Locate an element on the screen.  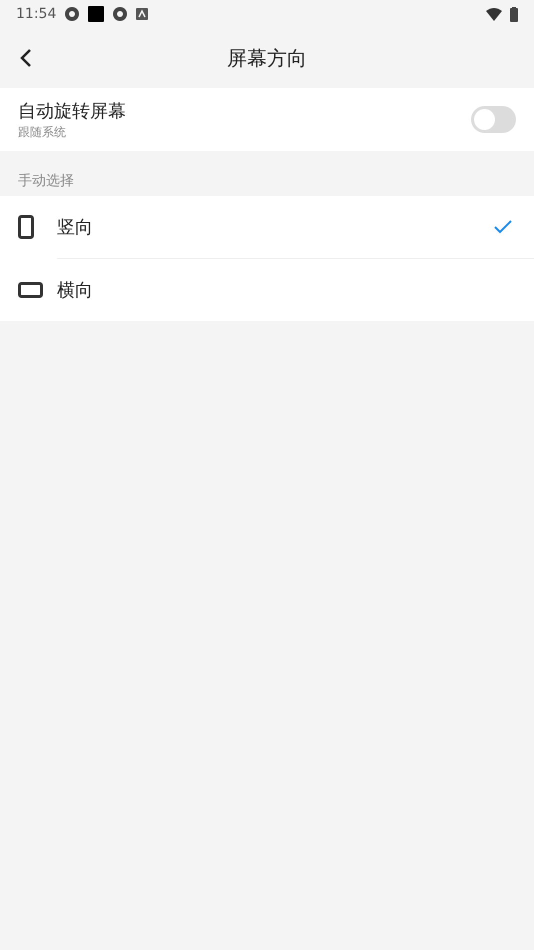
option-label: 横向 is located at coordinates (75, 290).